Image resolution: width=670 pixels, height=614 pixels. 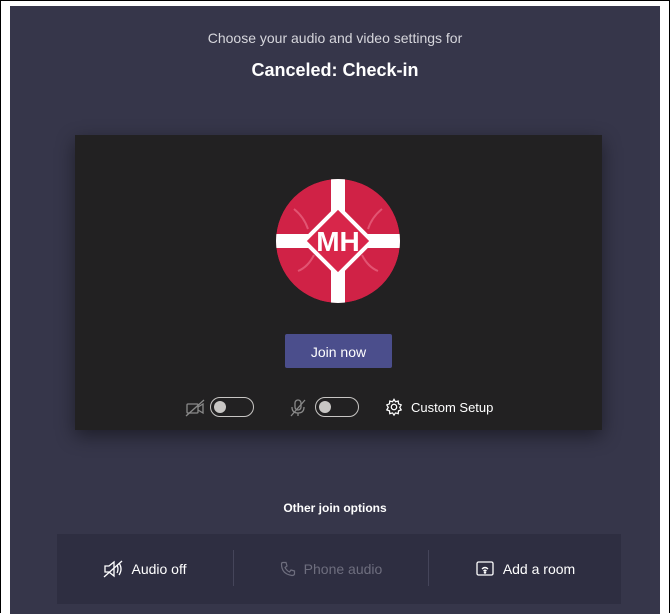 What do you see at coordinates (287, 569) in the screenshot?
I see `phone-icon` at bounding box center [287, 569].